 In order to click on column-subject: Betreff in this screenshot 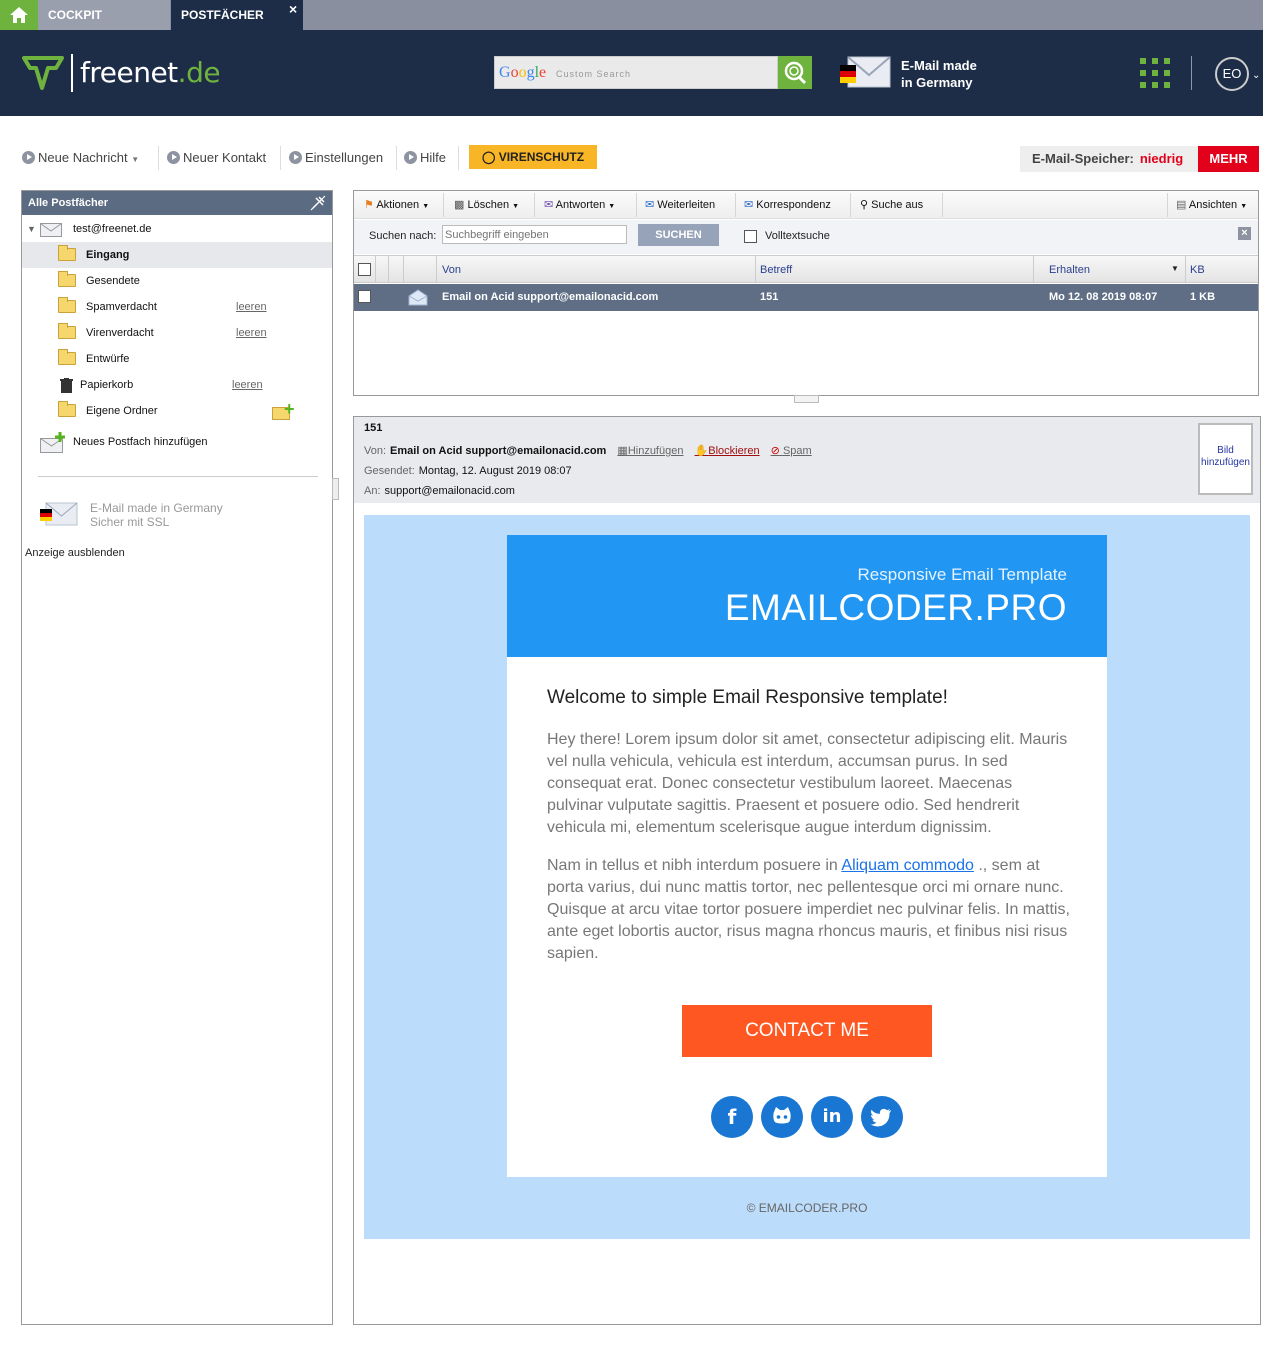, I will do `click(776, 270)`.